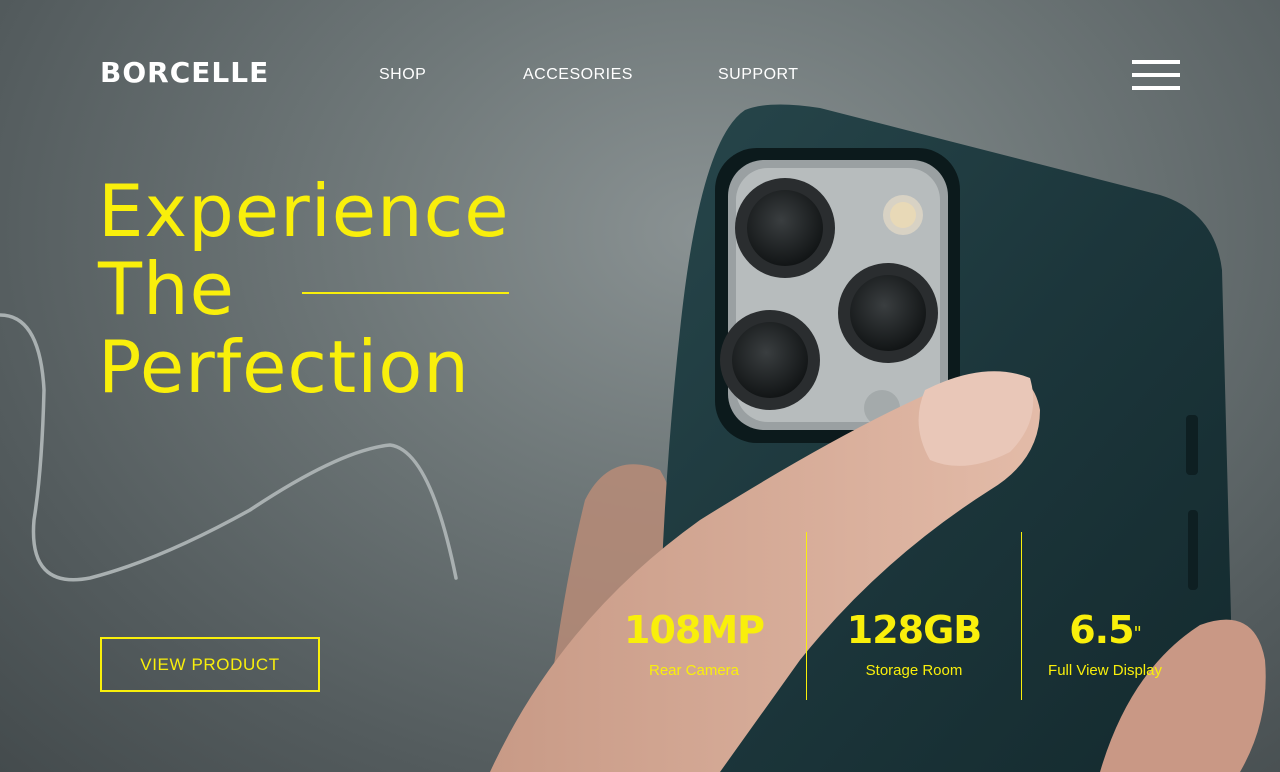 The width and height of the screenshot is (1280, 772). What do you see at coordinates (914, 630) in the screenshot?
I see `stat-value: 128GB` at bounding box center [914, 630].